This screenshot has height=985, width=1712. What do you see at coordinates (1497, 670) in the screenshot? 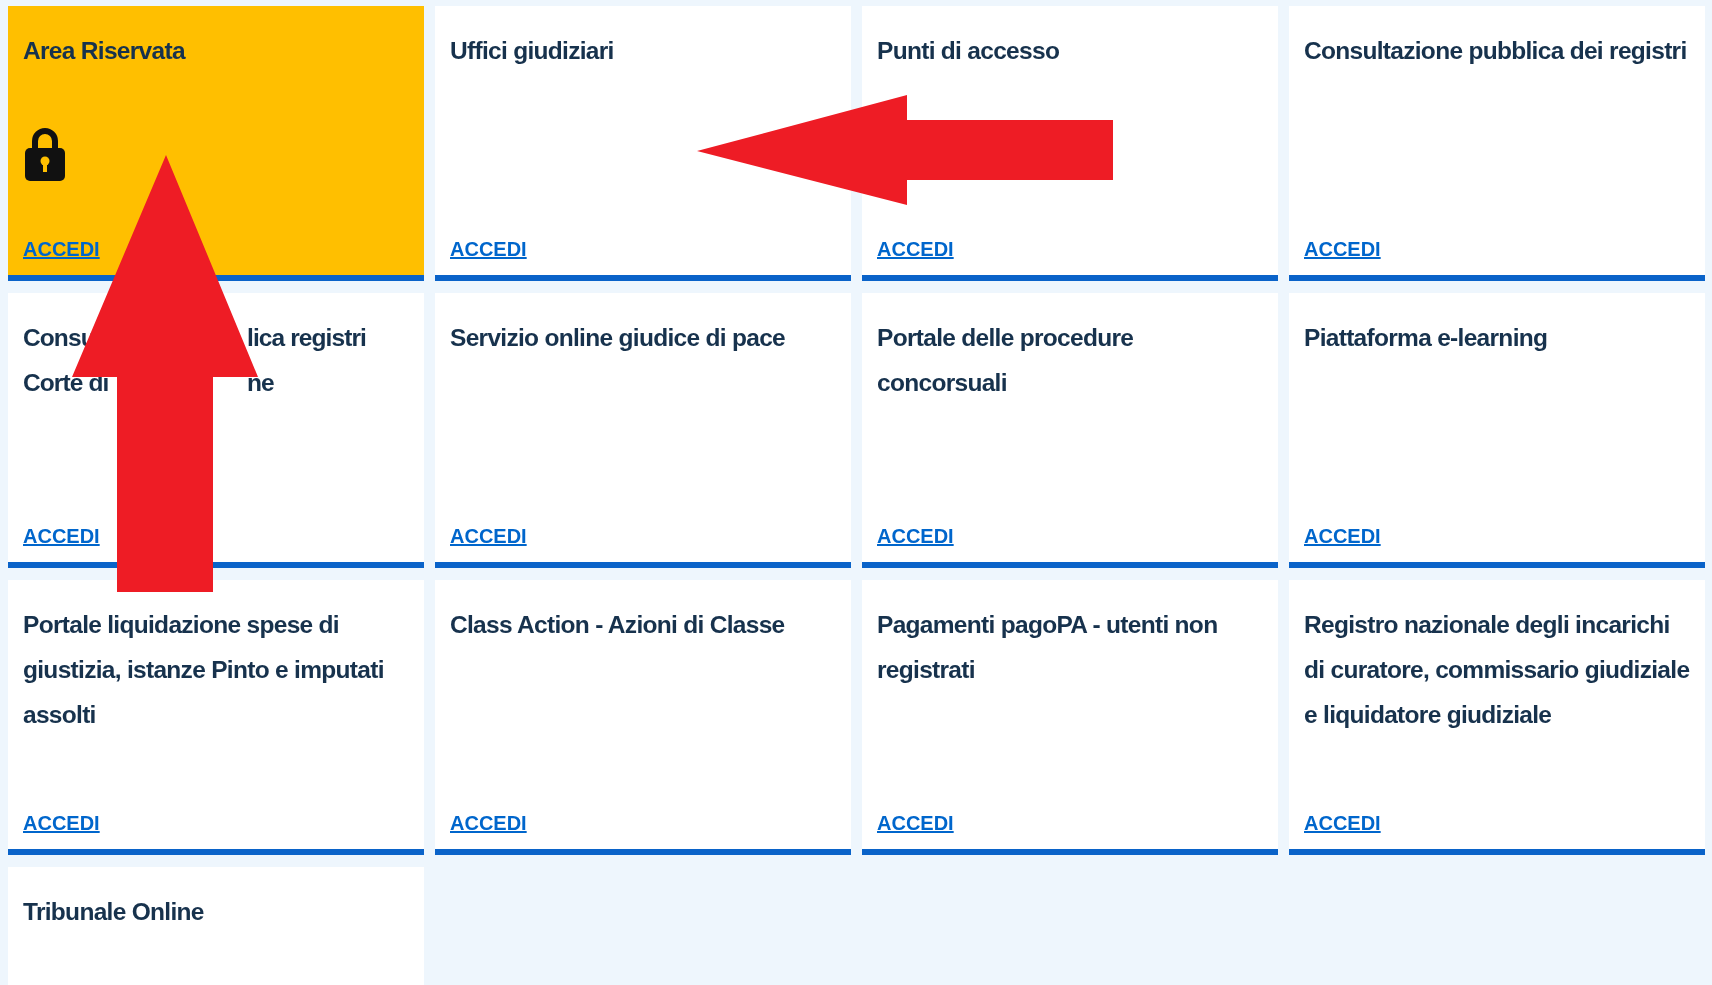
I see `card-title: Registro nazionale degli incarichi di curatore, commissario giudiziale e liquidatore giudiziale` at bounding box center [1497, 670].